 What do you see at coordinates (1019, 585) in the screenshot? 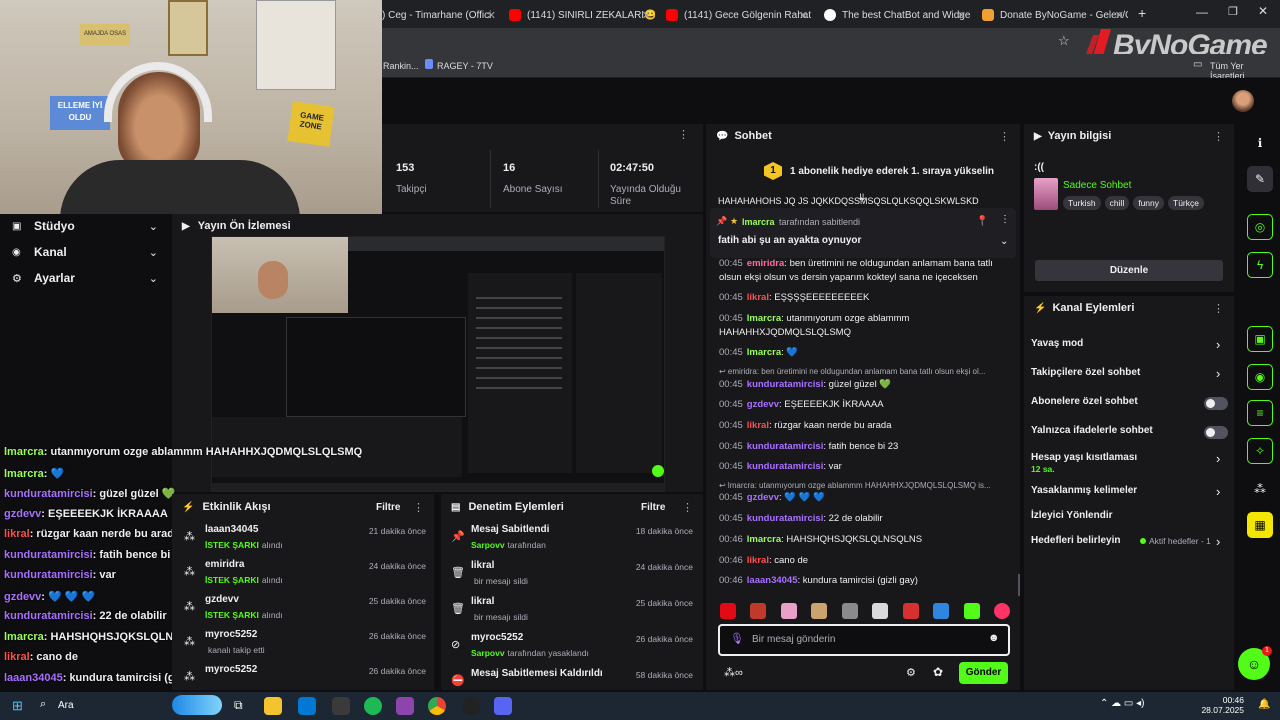
I see `chat-scrollbar` at bounding box center [1019, 585].